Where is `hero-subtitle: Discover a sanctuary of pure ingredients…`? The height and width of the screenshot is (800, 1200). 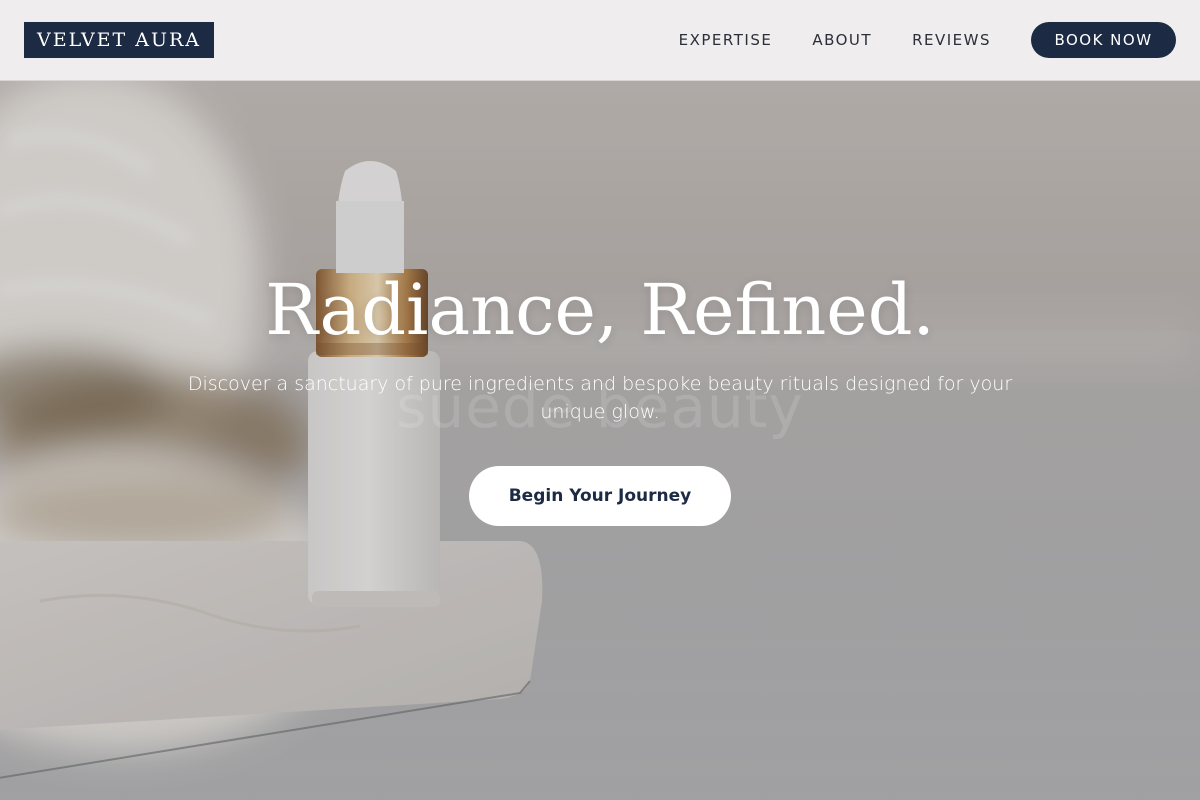
hero-subtitle: Discover a sanctuary of pure ingredients… is located at coordinates (600, 398).